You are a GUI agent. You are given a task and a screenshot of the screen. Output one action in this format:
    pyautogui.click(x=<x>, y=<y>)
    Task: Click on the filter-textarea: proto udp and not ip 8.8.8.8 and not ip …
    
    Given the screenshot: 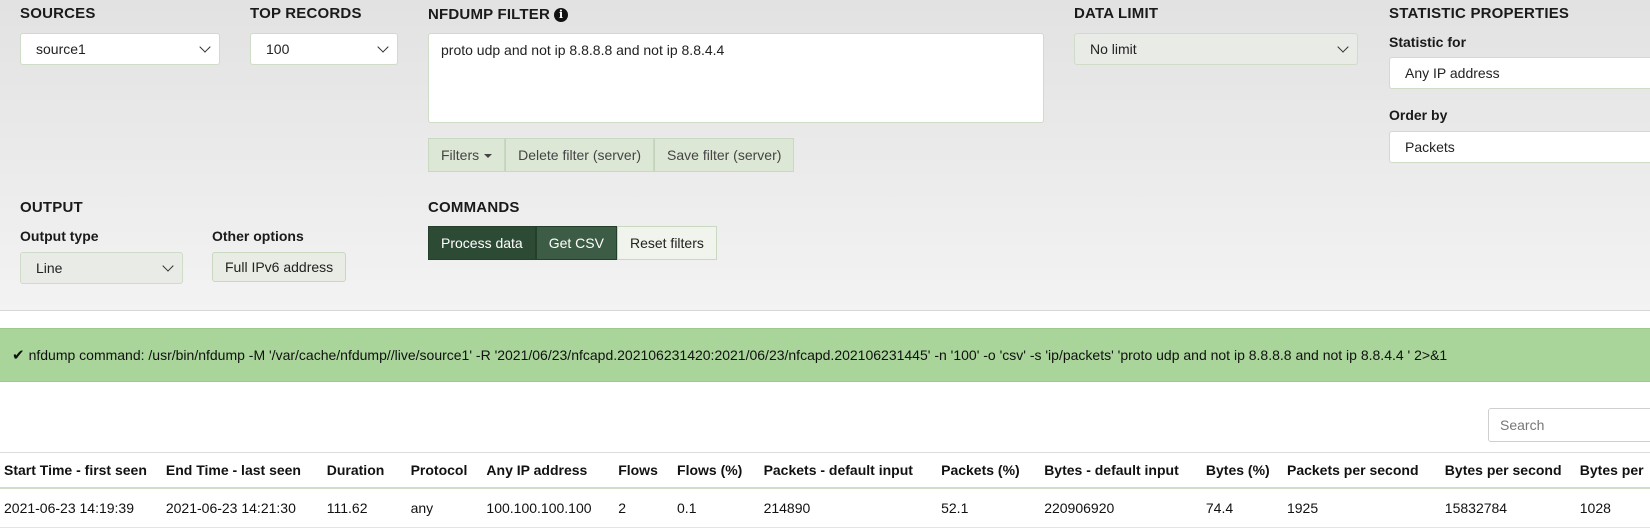 What is the action you would take?
    pyautogui.click(x=736, y=78)
    